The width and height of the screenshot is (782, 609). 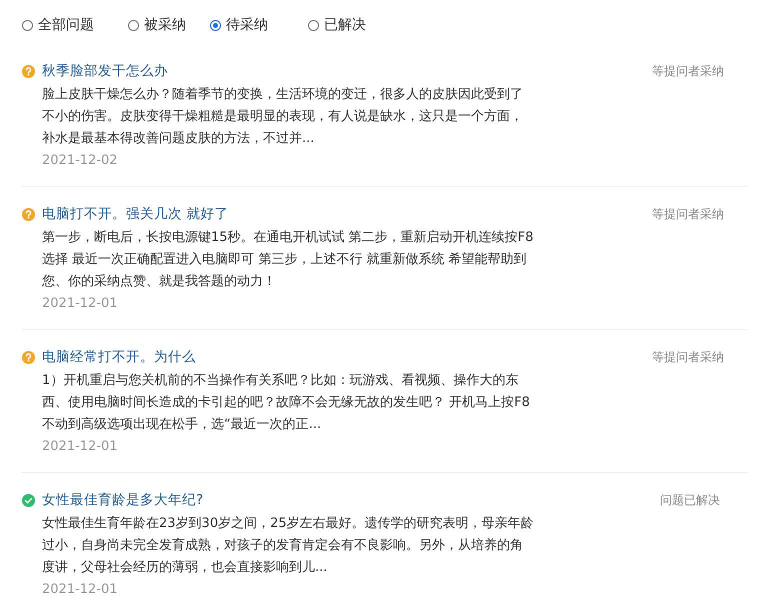 I want to click on filter-radio: 待采纳, so click(x=259, y=25).